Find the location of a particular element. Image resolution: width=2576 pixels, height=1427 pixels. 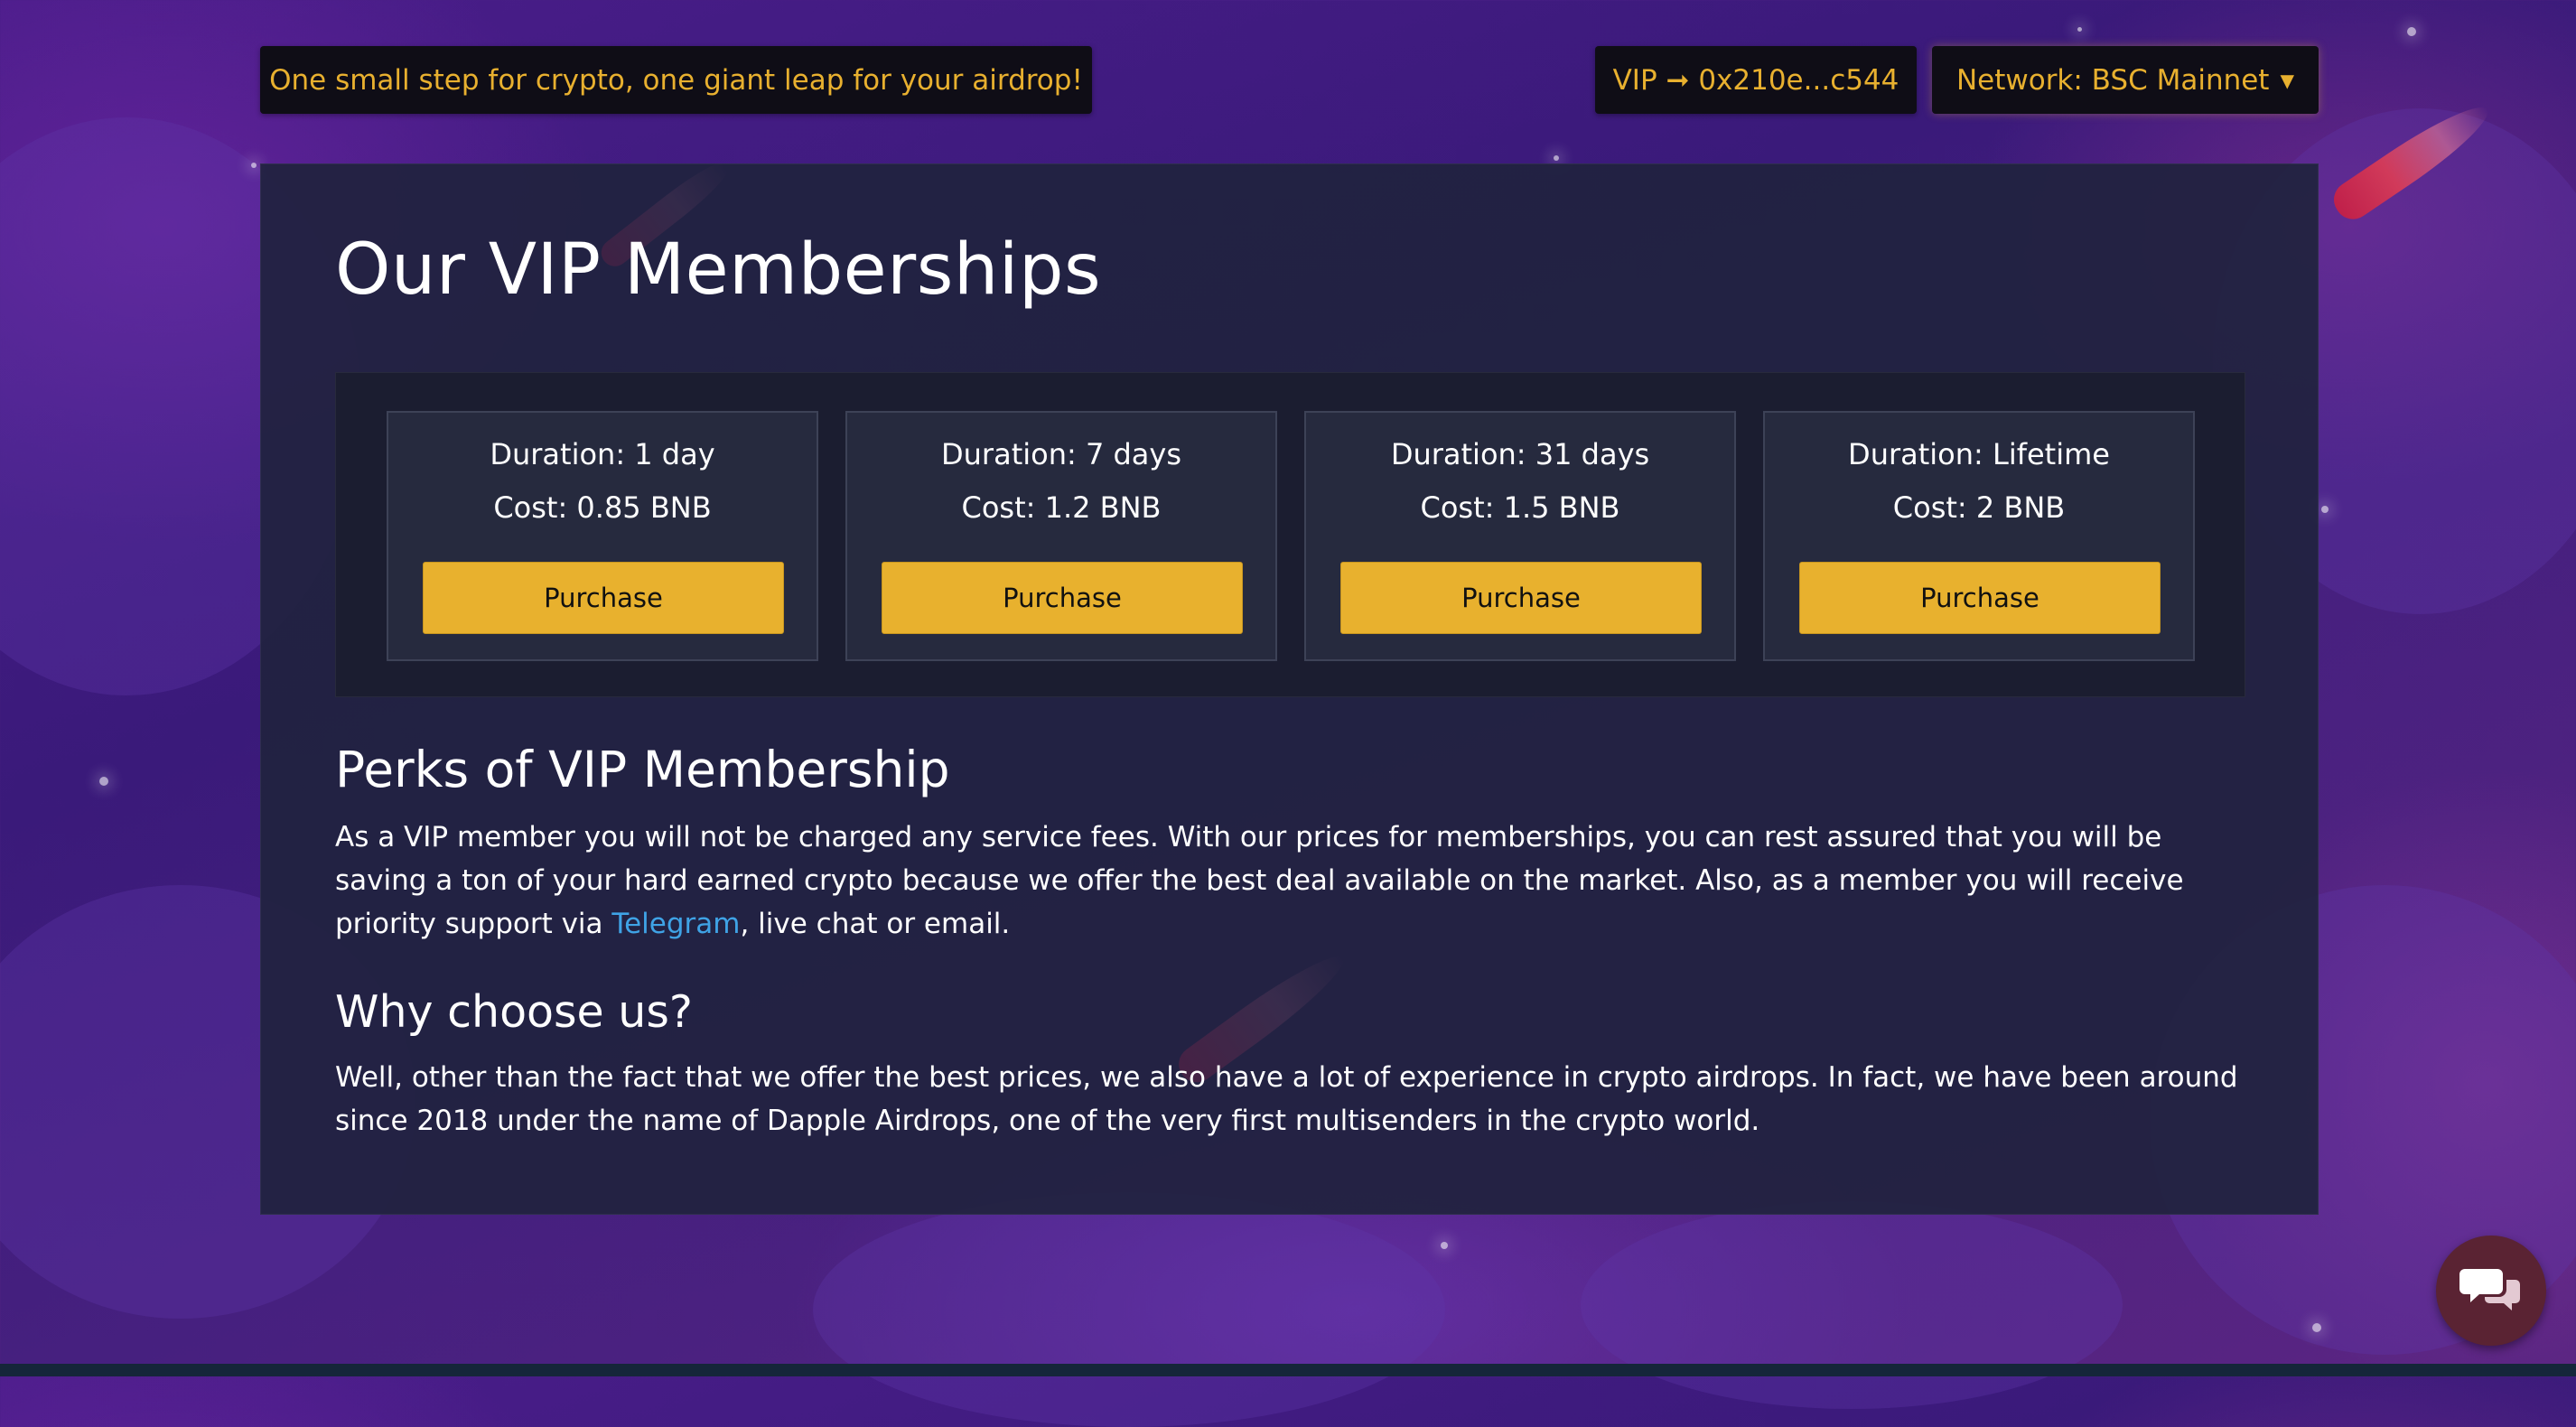

vip-wallet-badge: VIP ➞ 0x210e...c544 is located at coordinates (1756, 80).